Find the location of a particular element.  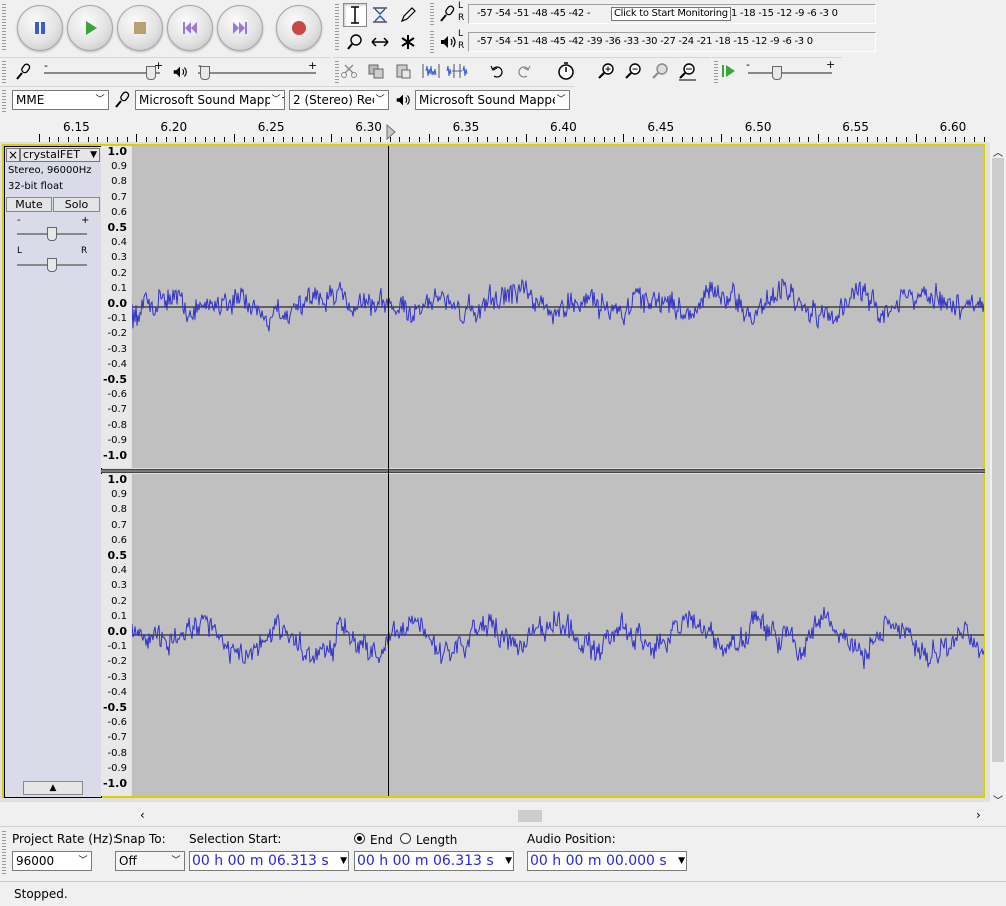

solo-button: Solo is located at coordinates (76, 204).